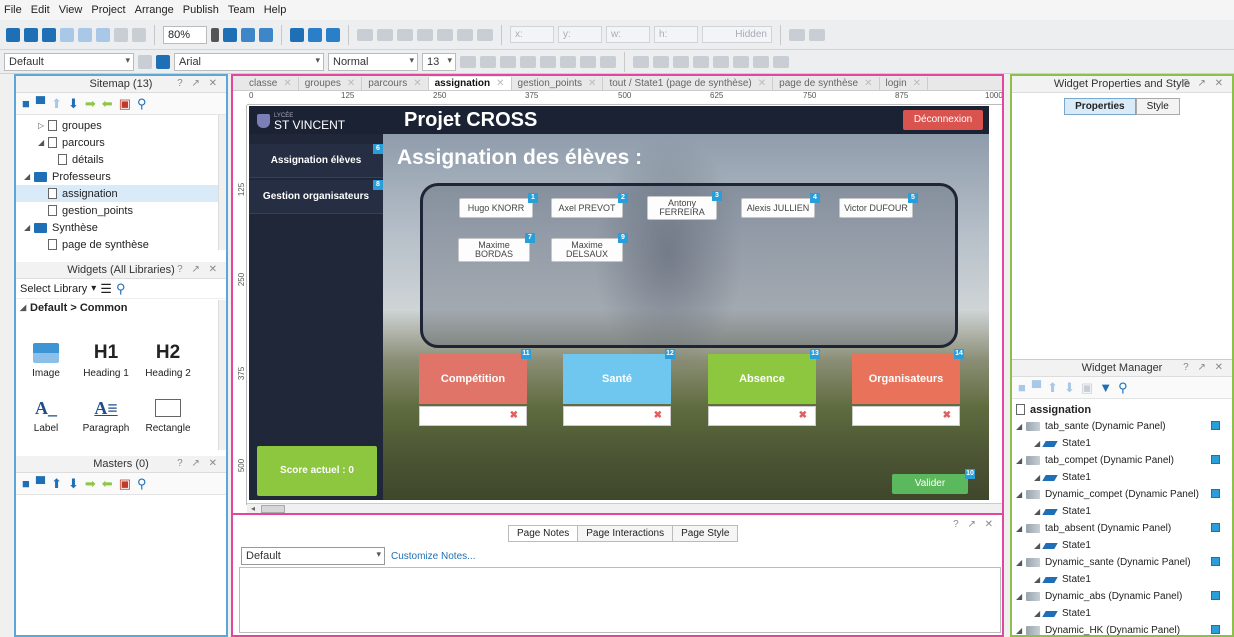  I want to click on align-icon, so click(385, 34).